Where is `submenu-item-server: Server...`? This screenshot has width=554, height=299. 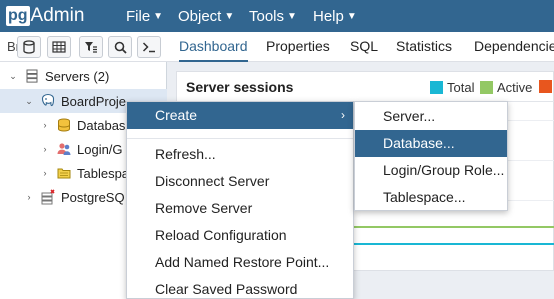
submenu-item-server: Server... is located at coordinates (431, 116).